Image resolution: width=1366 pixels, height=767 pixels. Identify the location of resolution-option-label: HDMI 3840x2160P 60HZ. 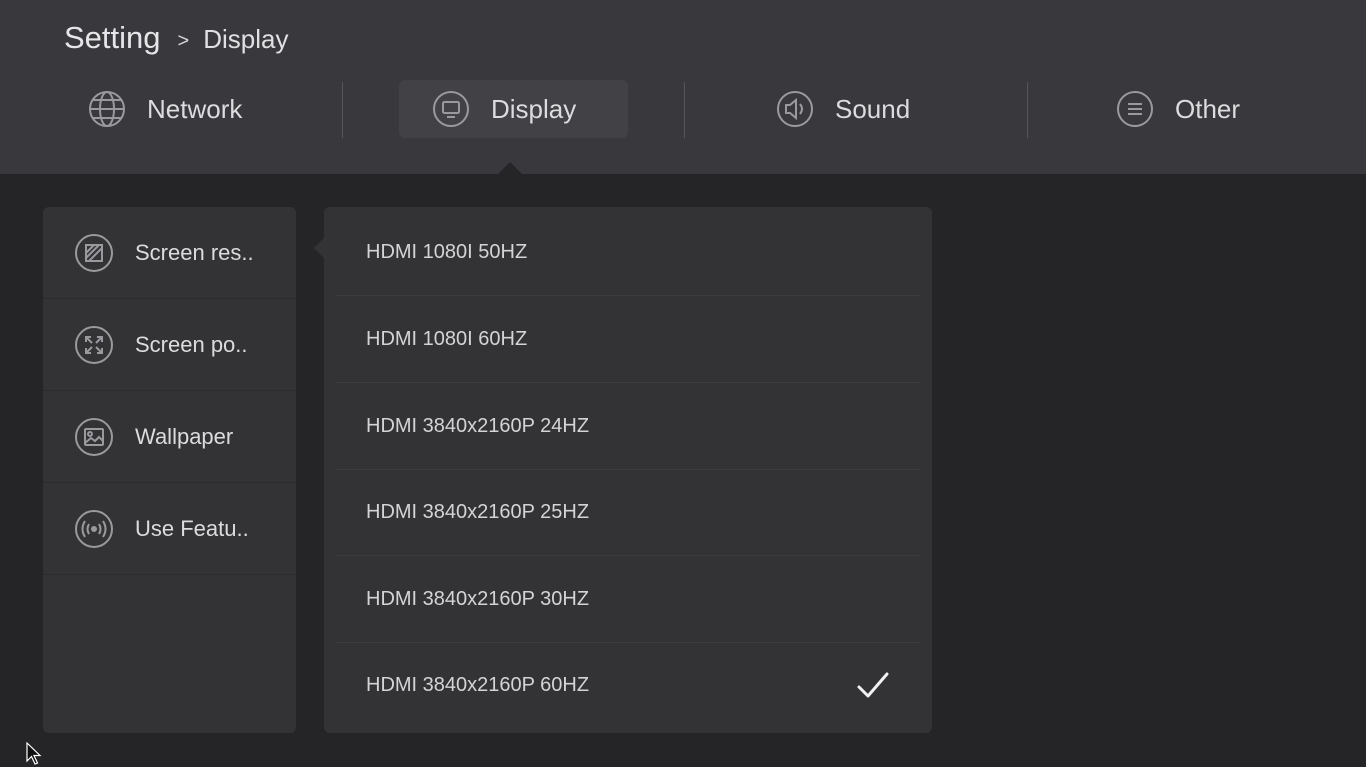
(478, 685).